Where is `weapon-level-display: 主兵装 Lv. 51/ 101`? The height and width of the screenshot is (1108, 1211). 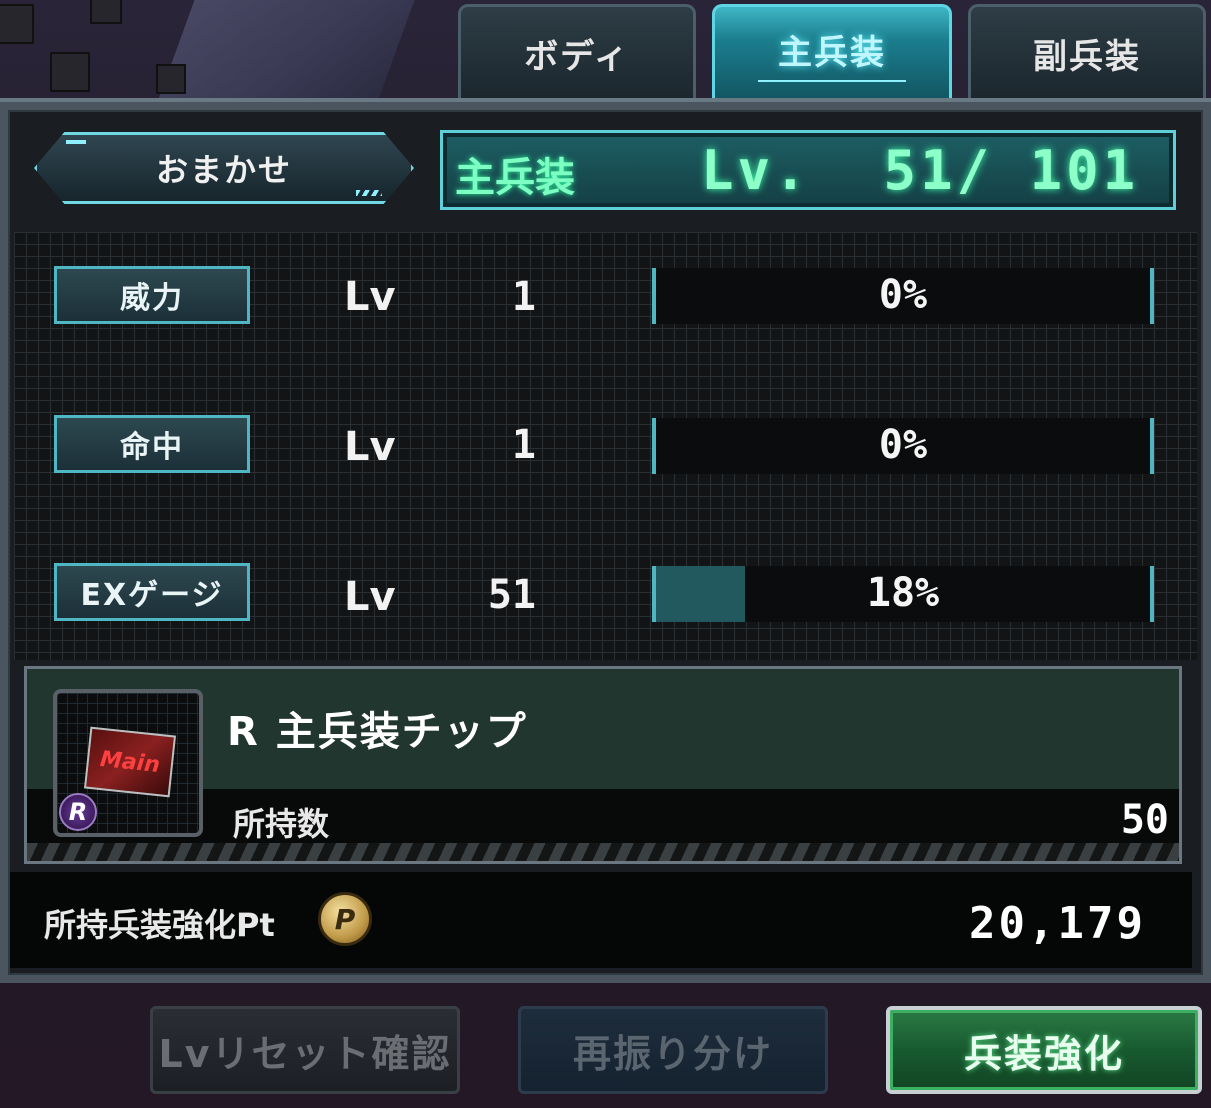 weapon-level-display: 主兵装 Lv. 51/ 101 is located at coordinates (808, 170).